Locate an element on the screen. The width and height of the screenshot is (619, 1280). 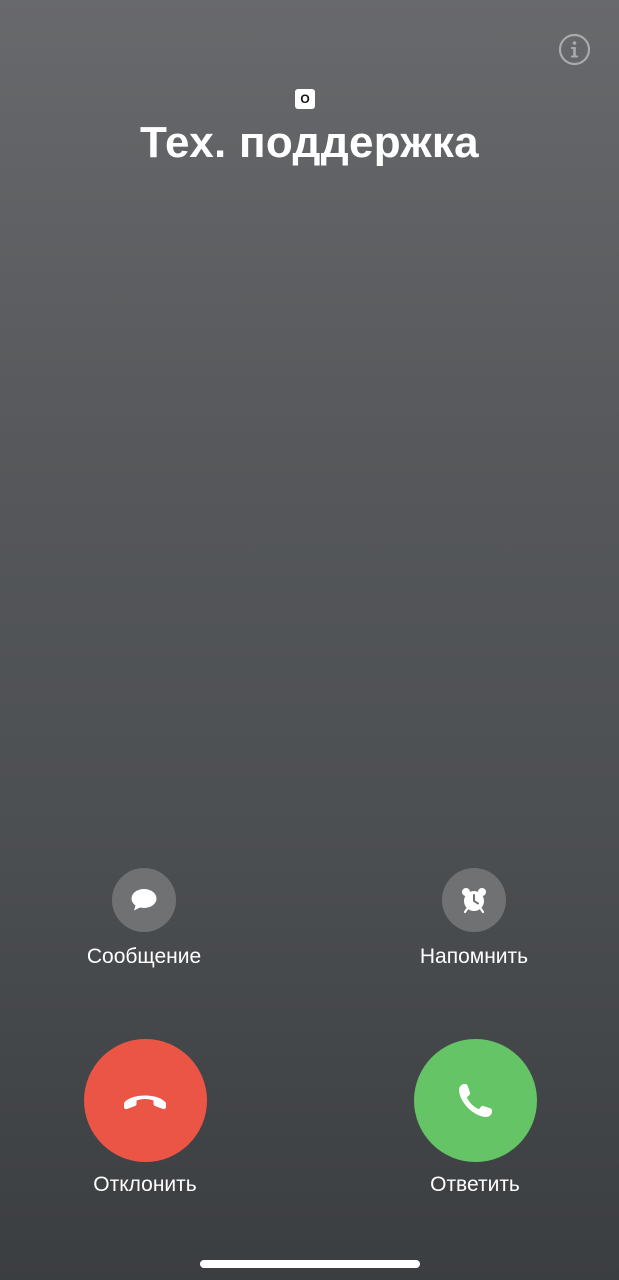
decline-button is located at coordinates (145, 1100).